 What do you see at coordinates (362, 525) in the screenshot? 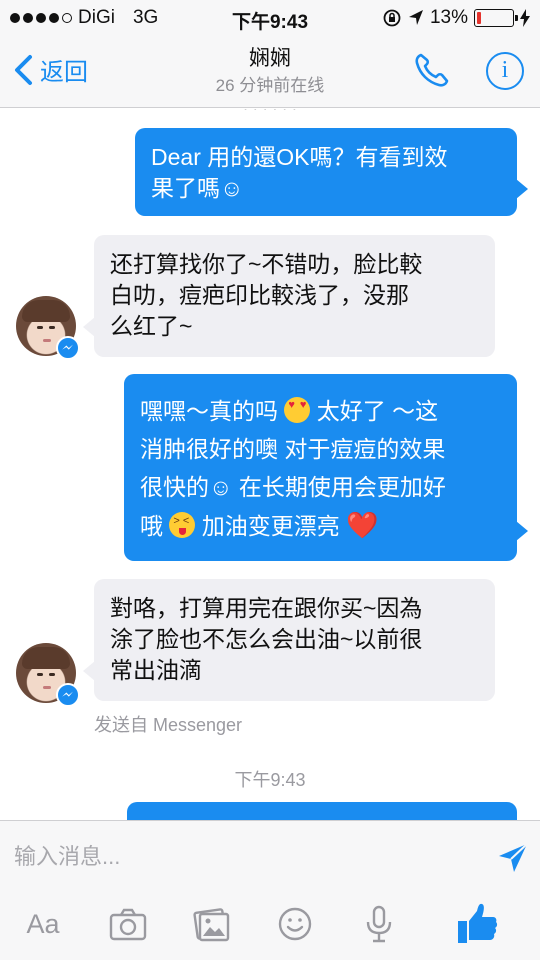
I see `red-heart-emoji-icon: ❤️` at bounding box center [362, 525].